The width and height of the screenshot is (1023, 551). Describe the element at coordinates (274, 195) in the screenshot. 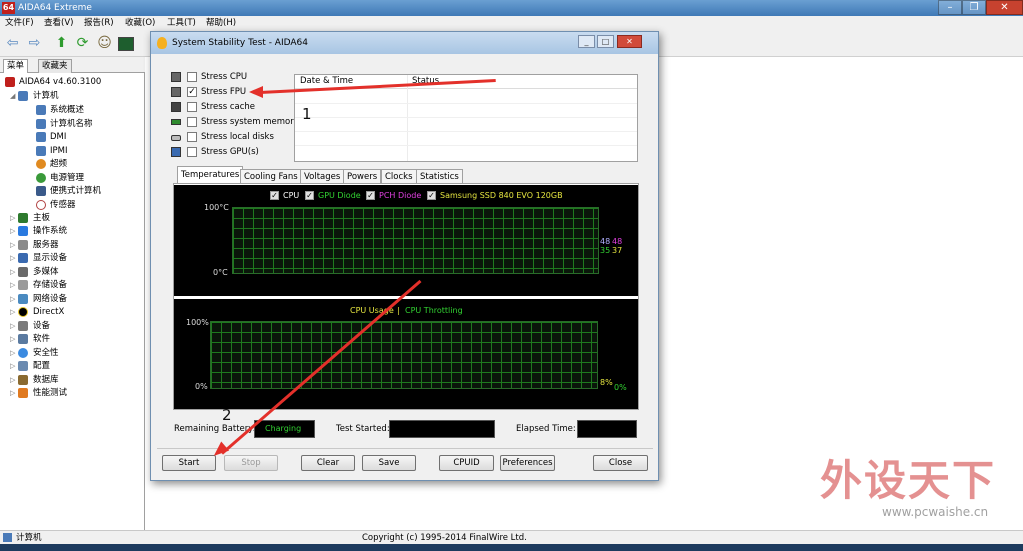

I see `legend-cpu-checkbox: ✓` at that location.